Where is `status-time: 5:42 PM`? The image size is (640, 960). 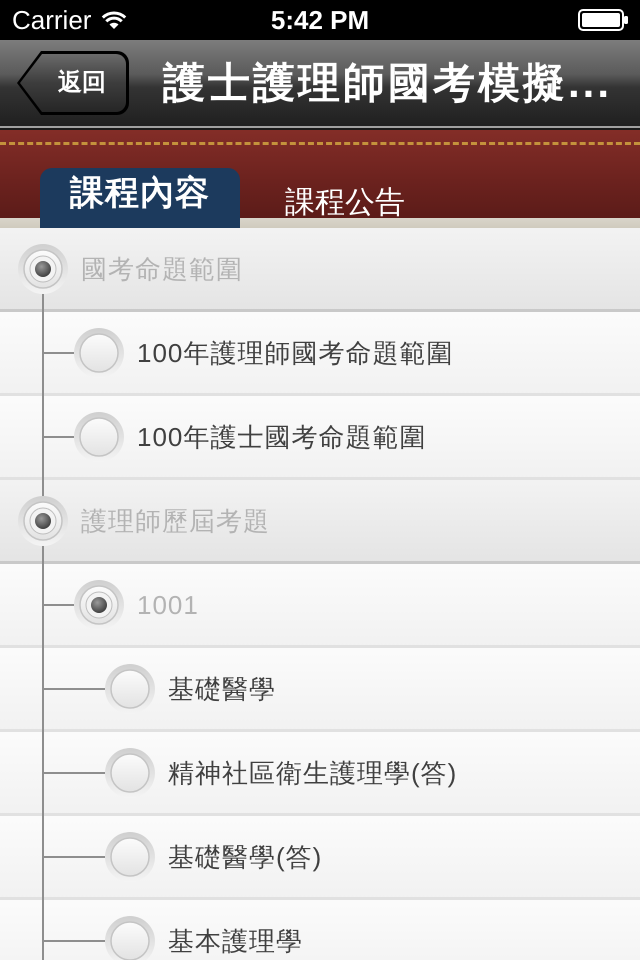 status-time: 5:42 PM is located at coordinates (320, 20).